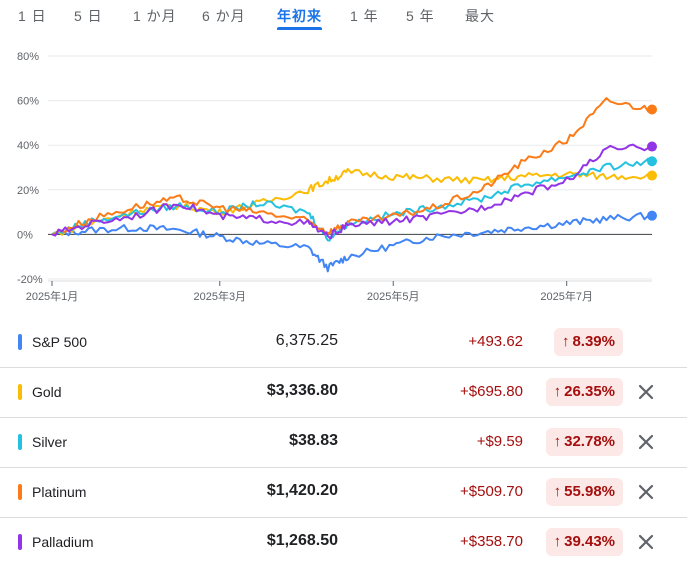 The image size is (687, 567). Describe the element at coordinates (499, 441) in the screenshot. I see `asset-change: +$9.59` at that location.